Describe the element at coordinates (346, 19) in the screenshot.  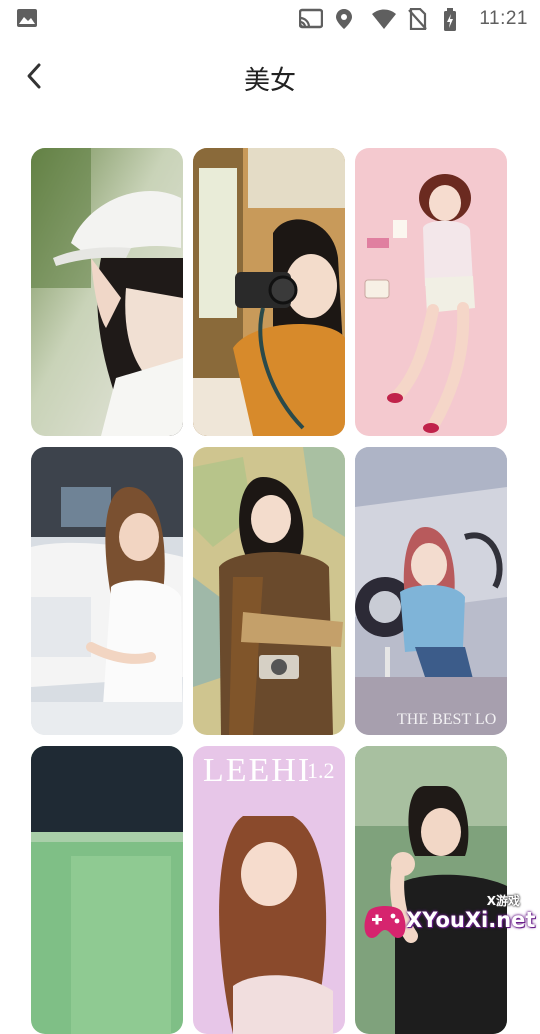
I see `location-icon` at that location.